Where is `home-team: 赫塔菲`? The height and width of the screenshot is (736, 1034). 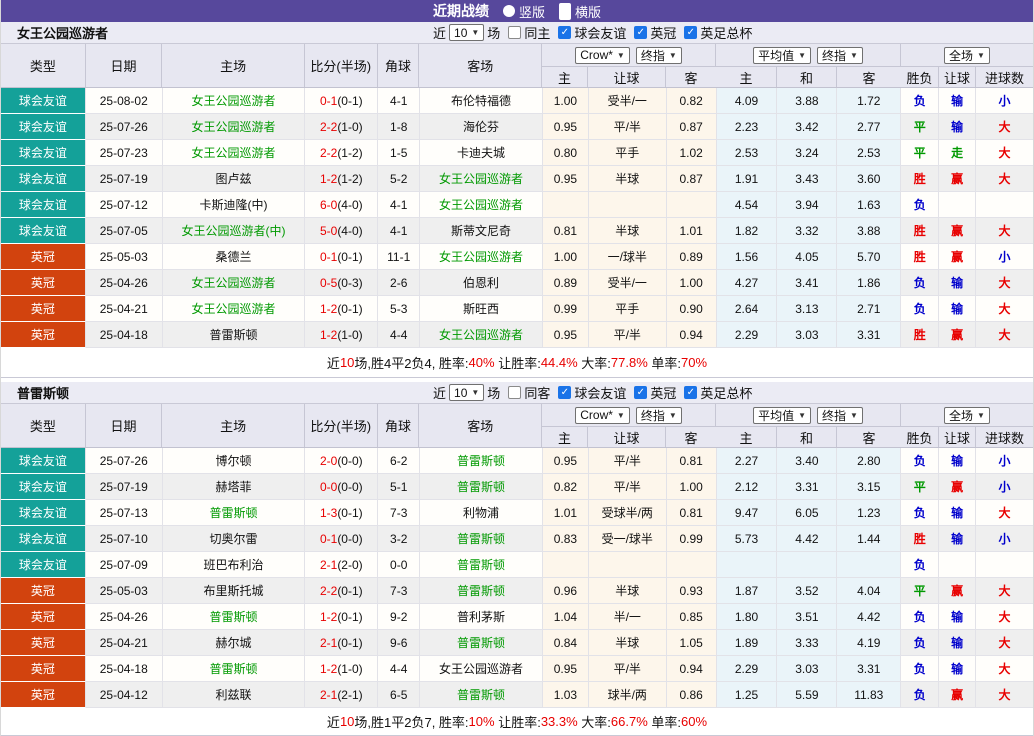 home-team: 赫塔菲 is located at coordinates (234, 487).